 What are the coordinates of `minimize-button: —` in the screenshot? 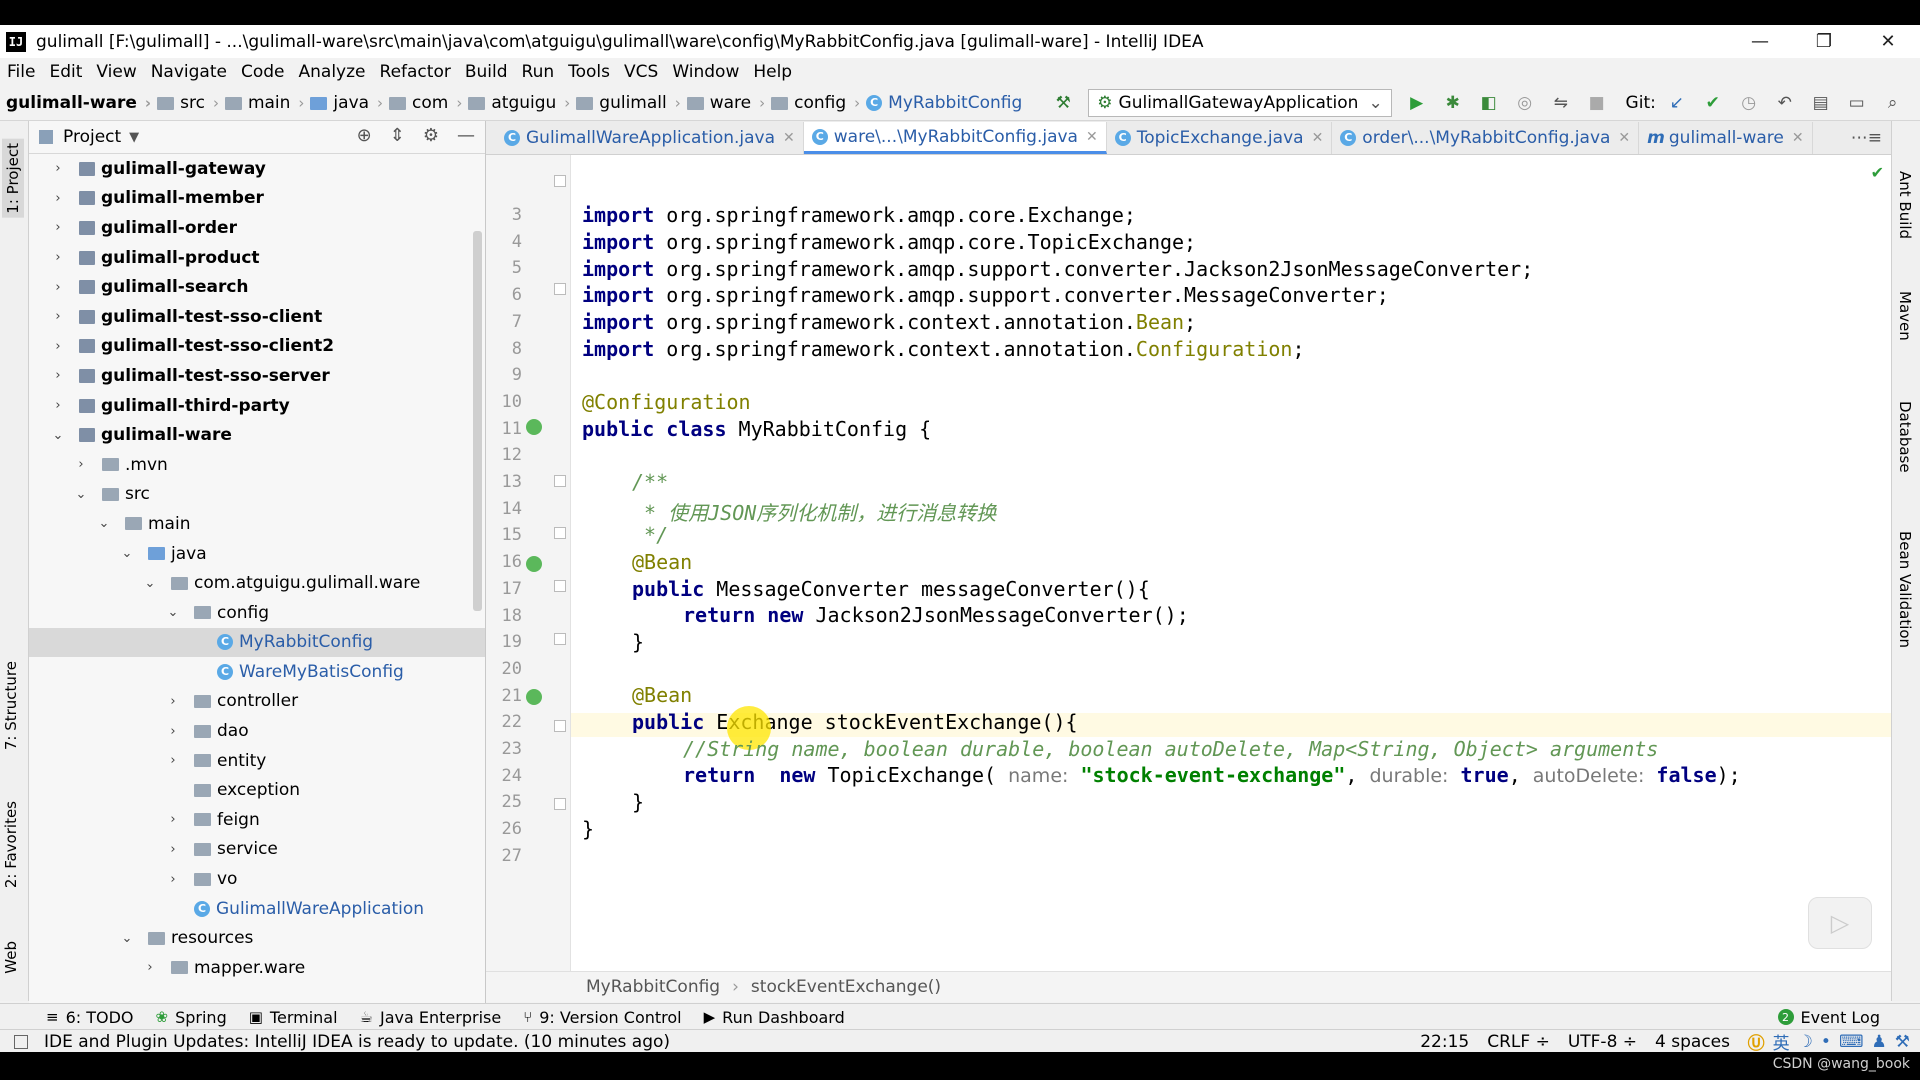 It's located at (1760, 41).